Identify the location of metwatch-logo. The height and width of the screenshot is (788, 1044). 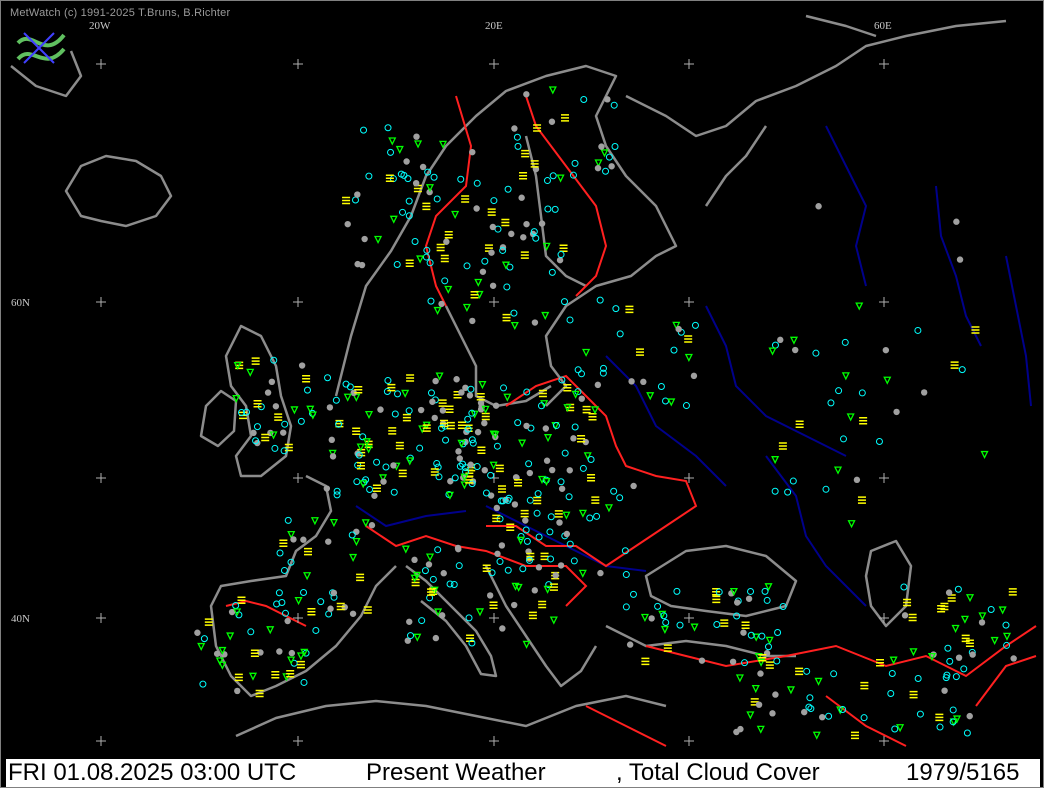
(41, 48).